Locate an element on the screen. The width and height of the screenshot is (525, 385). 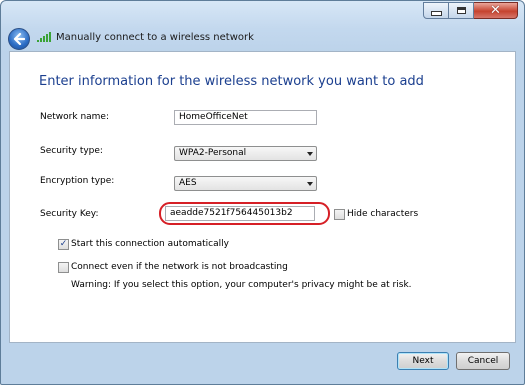
security-key-input: aeadde7521f756445013b2 is located at coordinates (240, 213).